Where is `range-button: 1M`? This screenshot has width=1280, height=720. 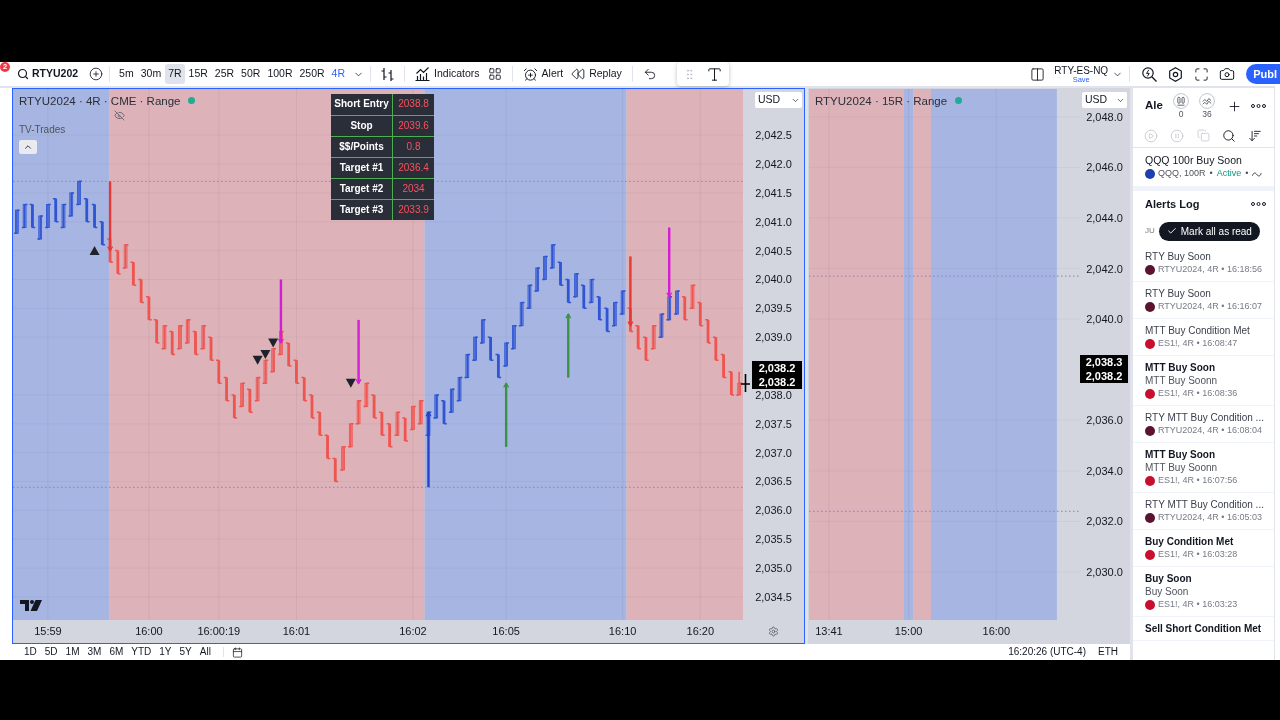
range-button: 1M is located at coordinates (72, 652).